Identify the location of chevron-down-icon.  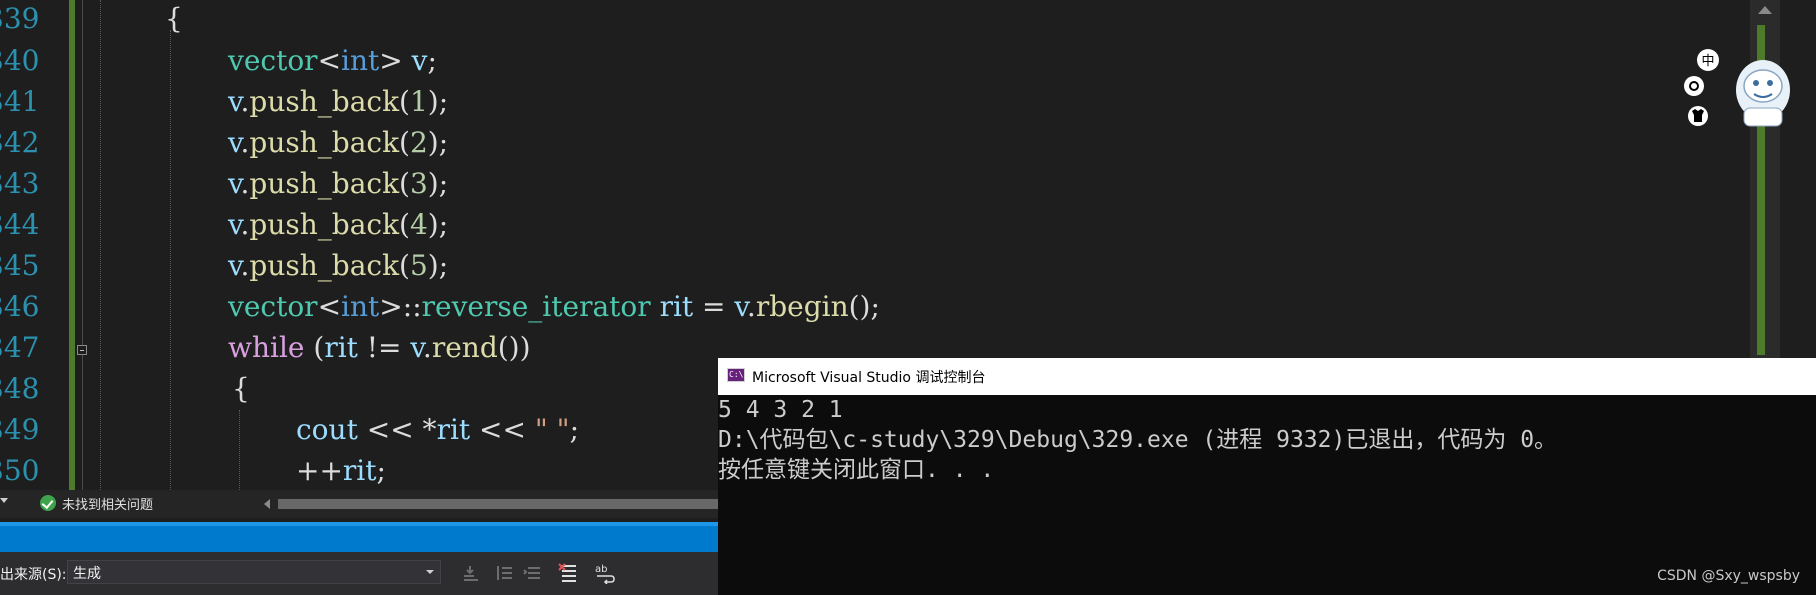
(430, 572).